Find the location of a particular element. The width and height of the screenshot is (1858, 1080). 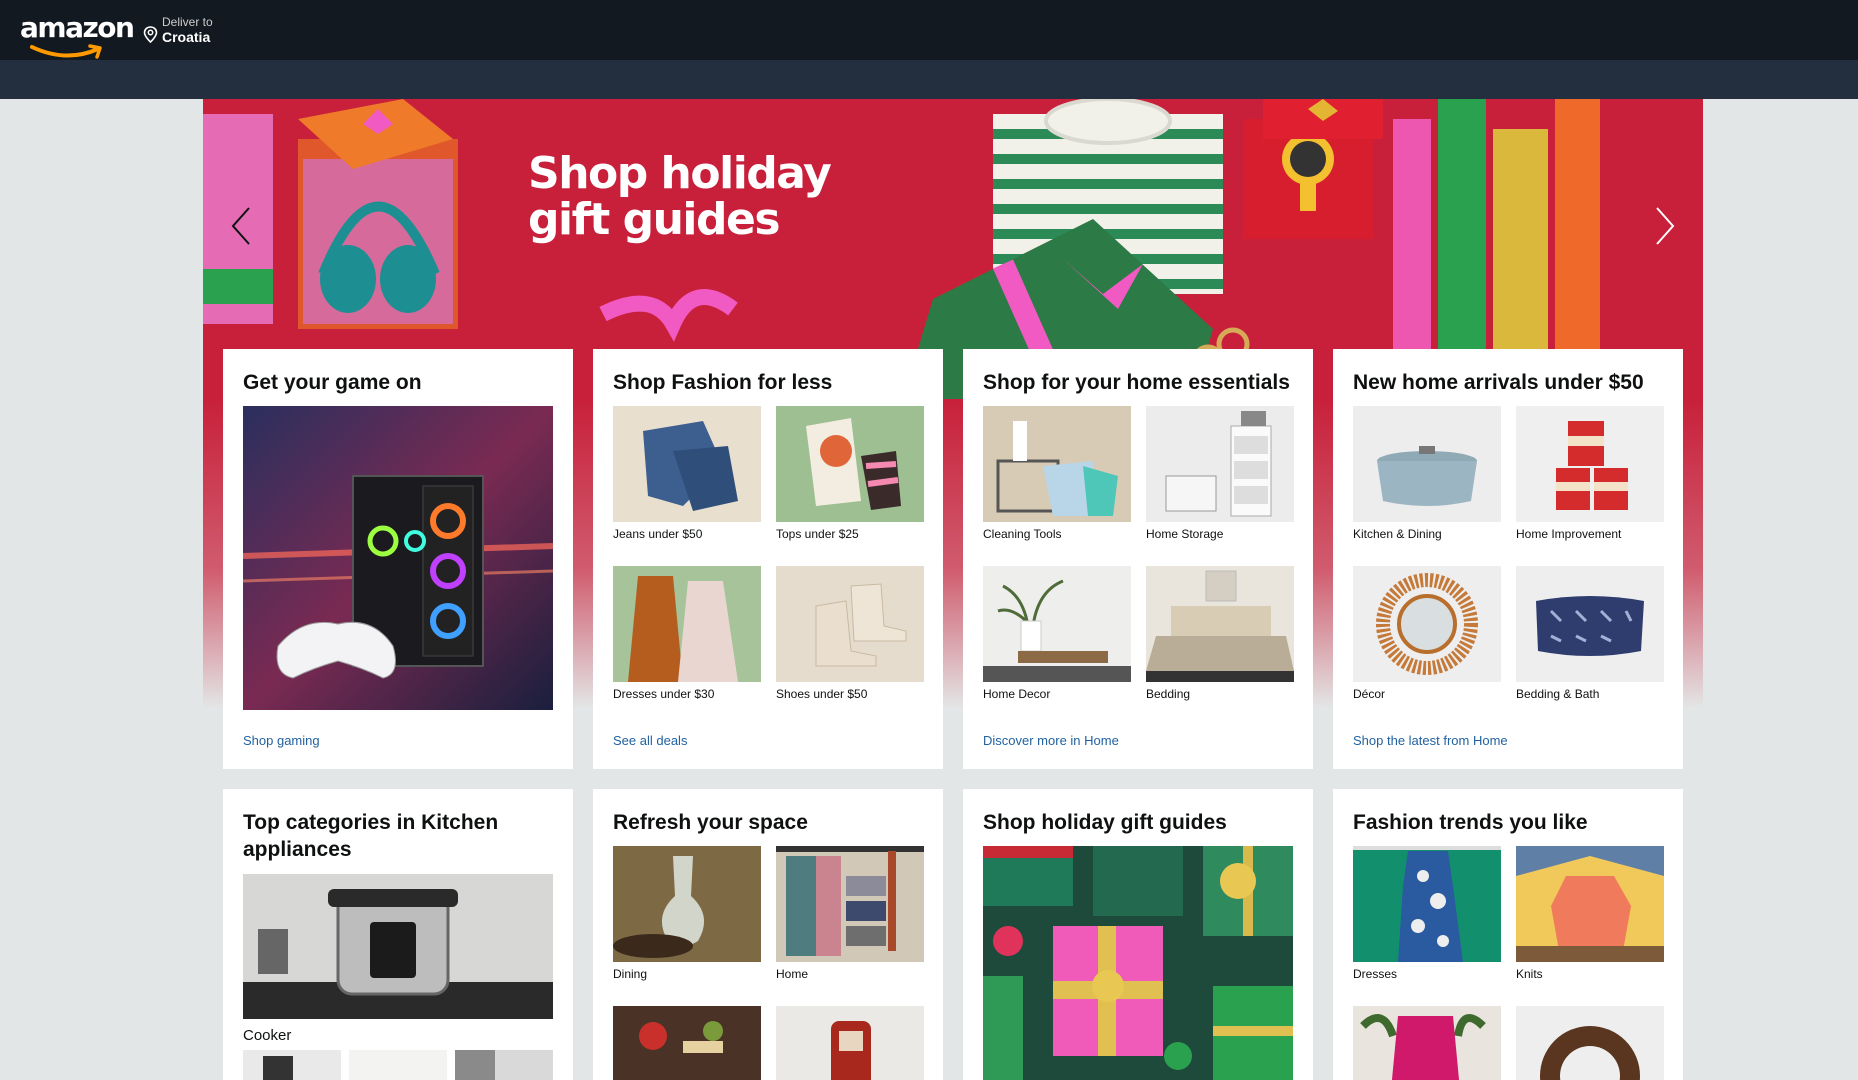

accessory-image is located at coordinates (1590, 1043).